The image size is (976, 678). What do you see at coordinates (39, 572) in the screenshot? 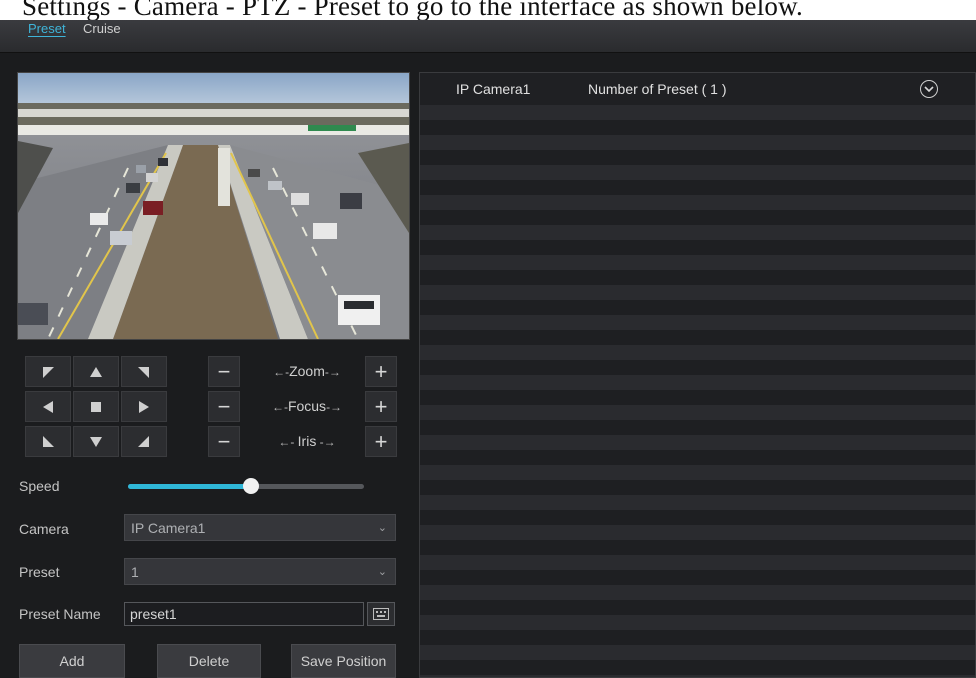
I see `preset-label: Preset` at bounding box center [39, 572].